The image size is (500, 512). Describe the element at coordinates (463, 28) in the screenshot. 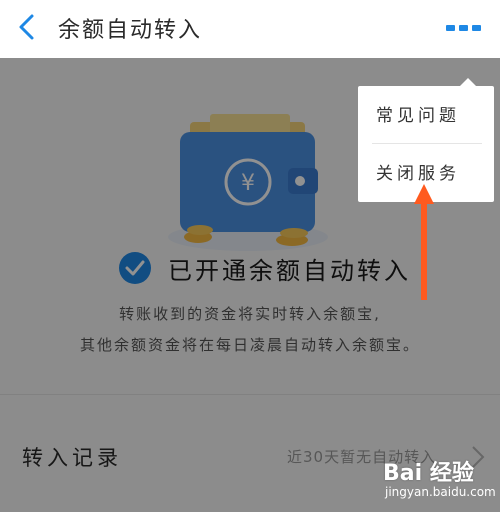

I see `more-dots-icon` at that location.